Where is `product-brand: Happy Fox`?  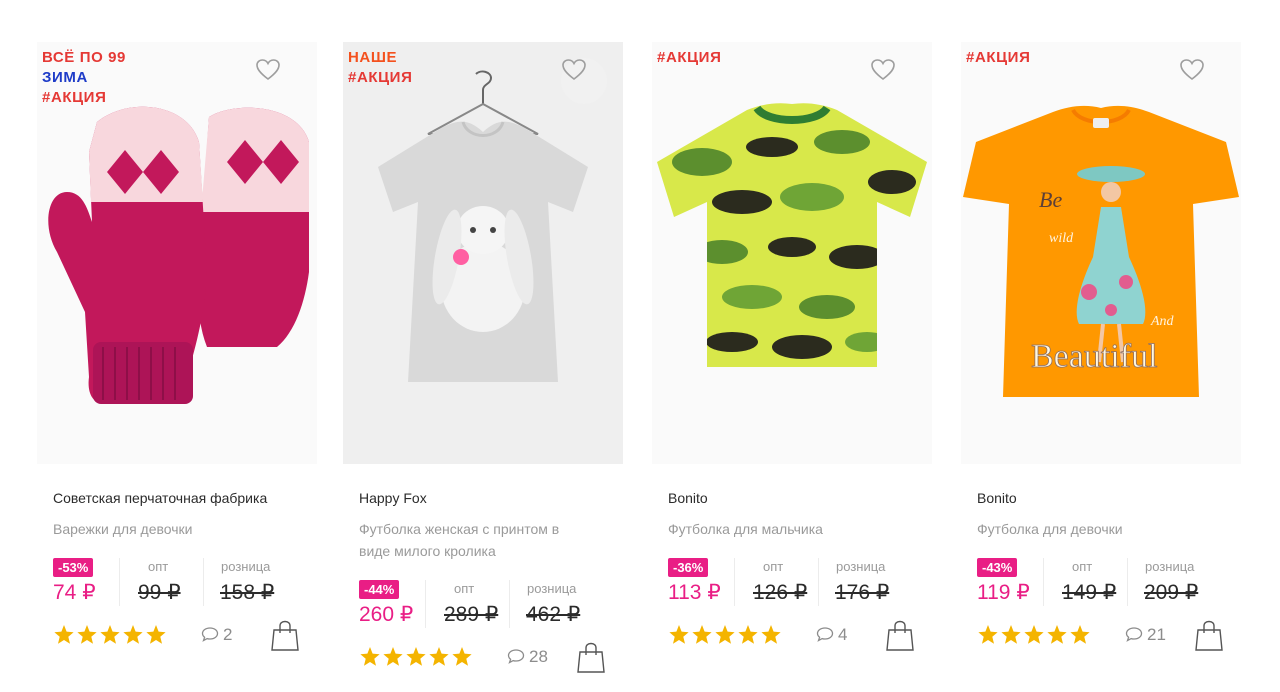 product-brand: Happy Fox is located at coordinates (393, 498).